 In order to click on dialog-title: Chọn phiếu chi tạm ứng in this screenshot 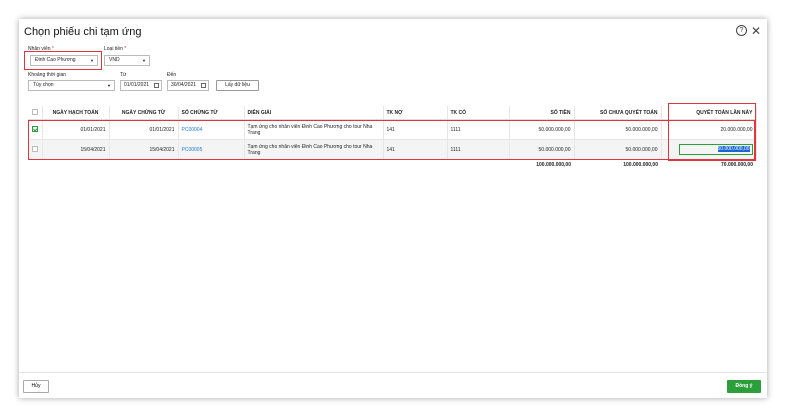, I will do `click(83, 32)`.